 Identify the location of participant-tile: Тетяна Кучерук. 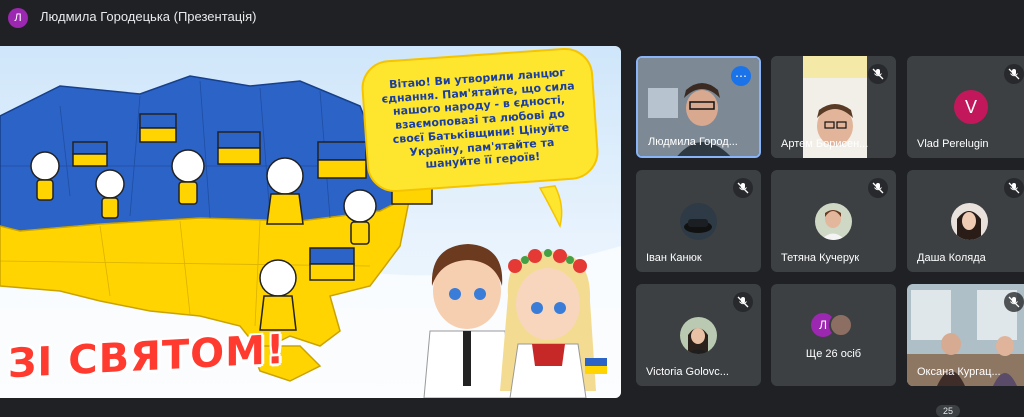
(833, 221).